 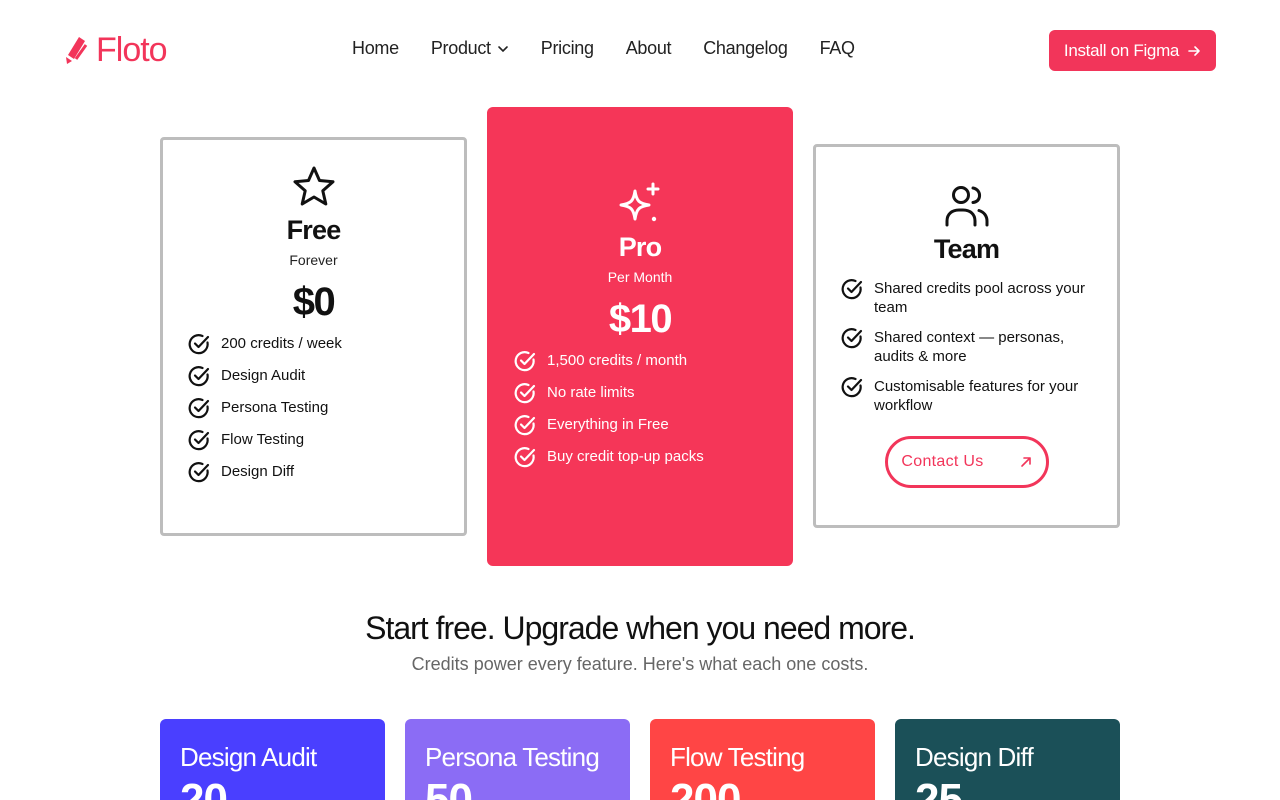 I want to click on credit-tile-design-audit: Design Audit 20, so click(x=272, y=759).